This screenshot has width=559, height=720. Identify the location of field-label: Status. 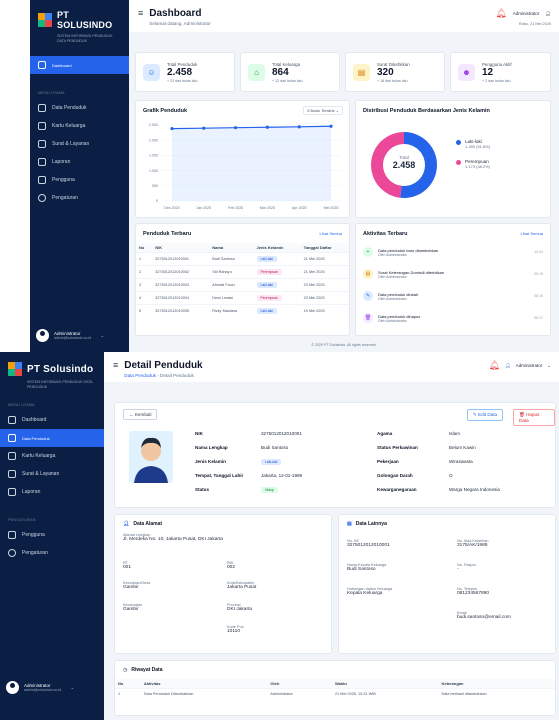
(202, 489).